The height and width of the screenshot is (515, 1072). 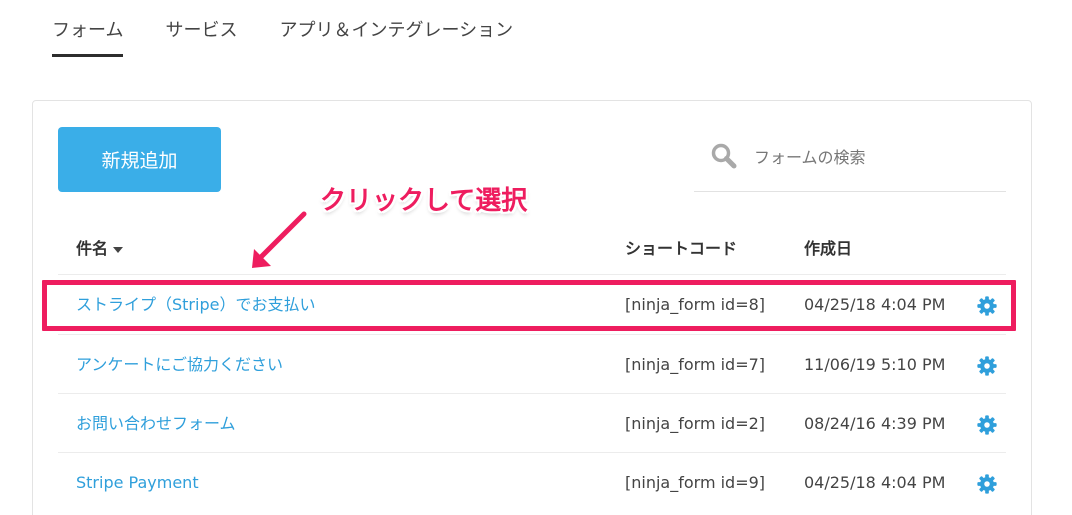 What do you see at coordinates (681, 248) in the screenshot?
I see `column-header-shortcode: ショートコード` at bounding box center [681, 248].